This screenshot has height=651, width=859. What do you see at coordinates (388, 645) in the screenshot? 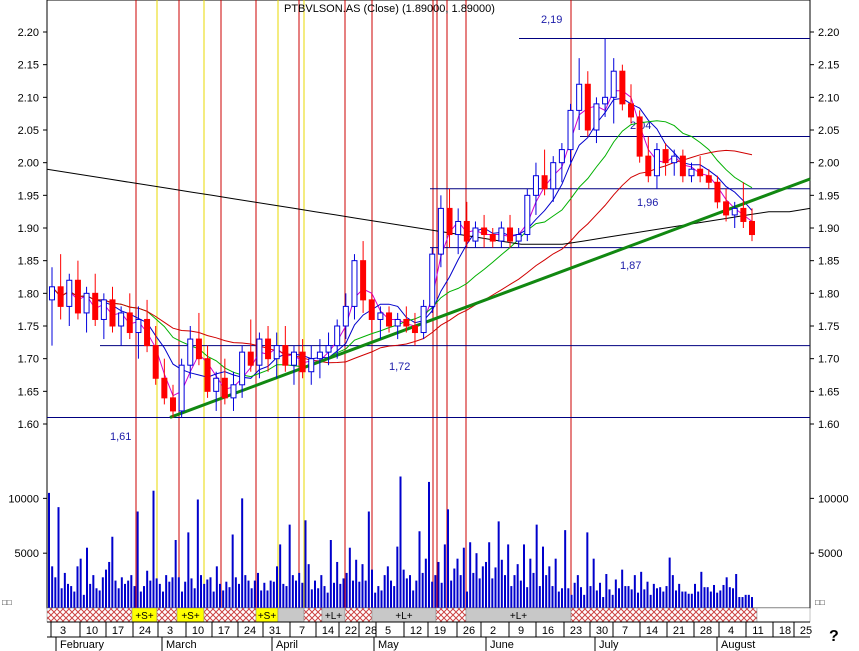
I see `month-label: May` at bounding box center [388, 645].